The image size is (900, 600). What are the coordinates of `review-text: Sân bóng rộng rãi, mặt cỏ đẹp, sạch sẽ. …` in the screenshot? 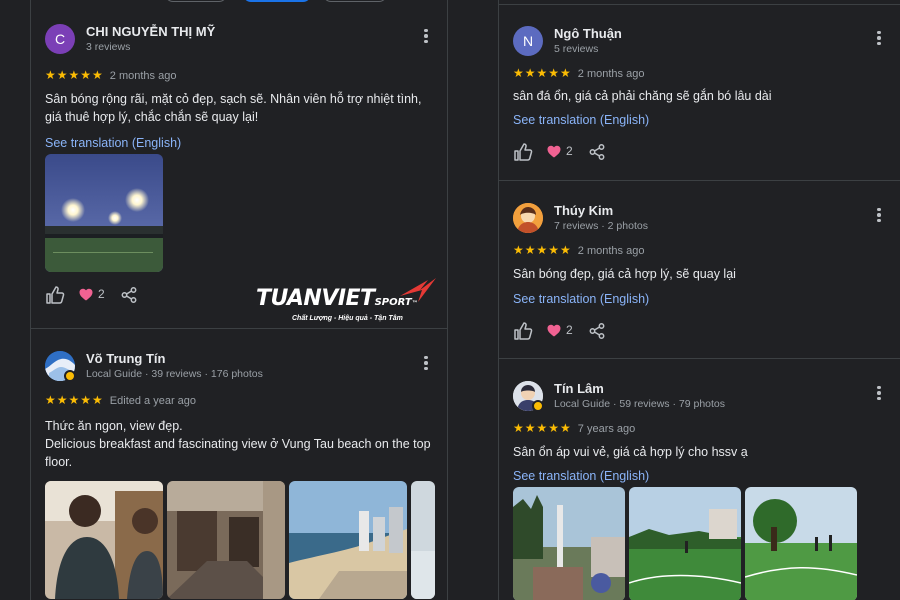 It's located at (233, 108).